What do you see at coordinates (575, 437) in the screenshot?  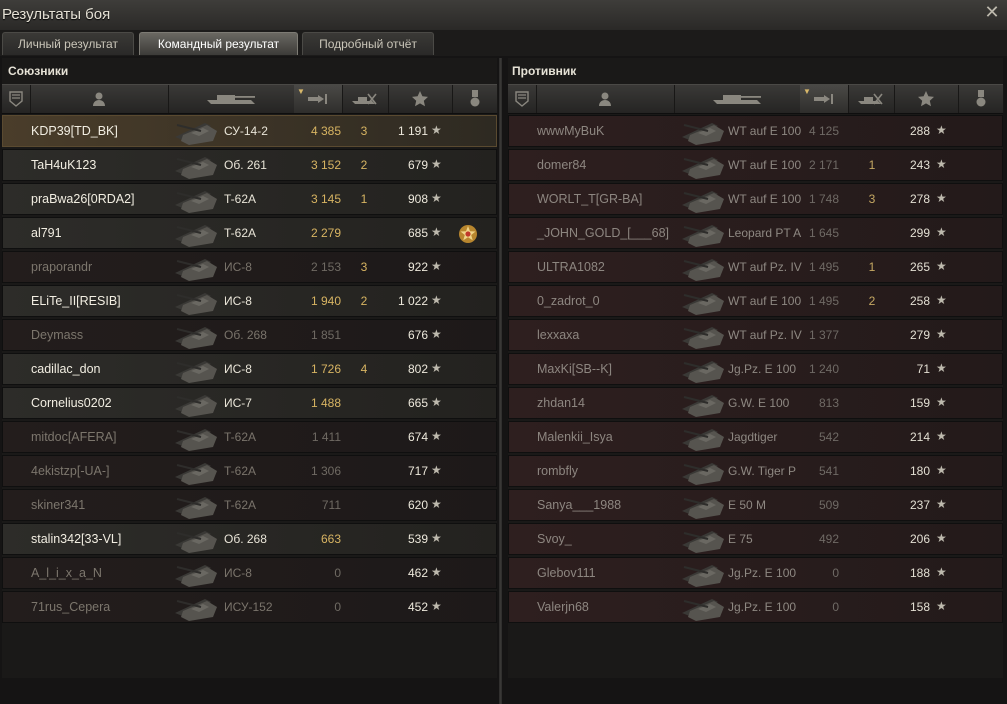 I see `player-name: Malenkii_Isya` at bounding box center [575, 437].